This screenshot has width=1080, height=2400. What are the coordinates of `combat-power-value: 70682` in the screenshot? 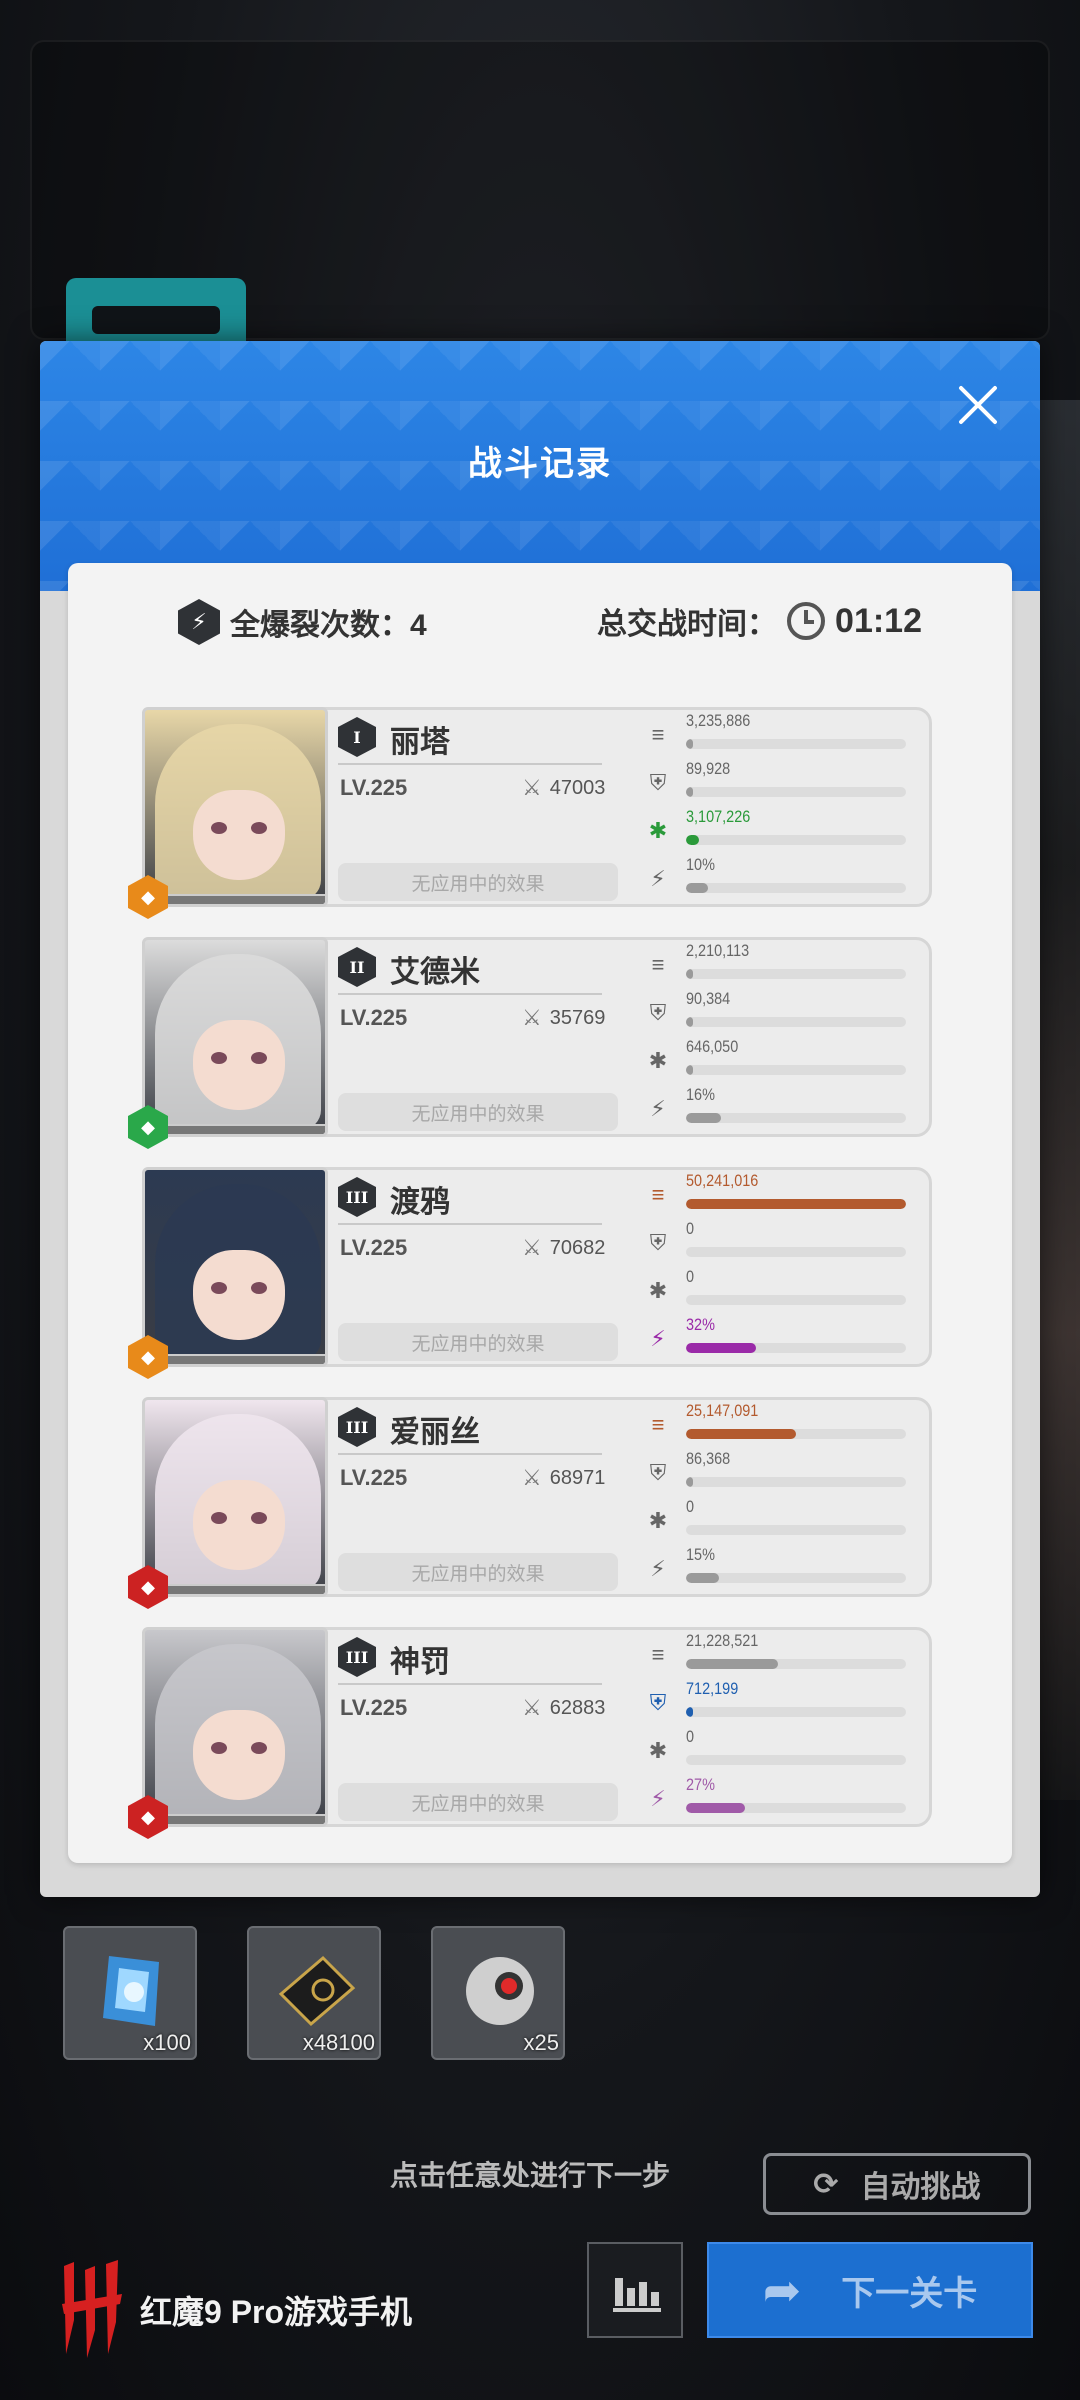 It's located at (577, 1247).